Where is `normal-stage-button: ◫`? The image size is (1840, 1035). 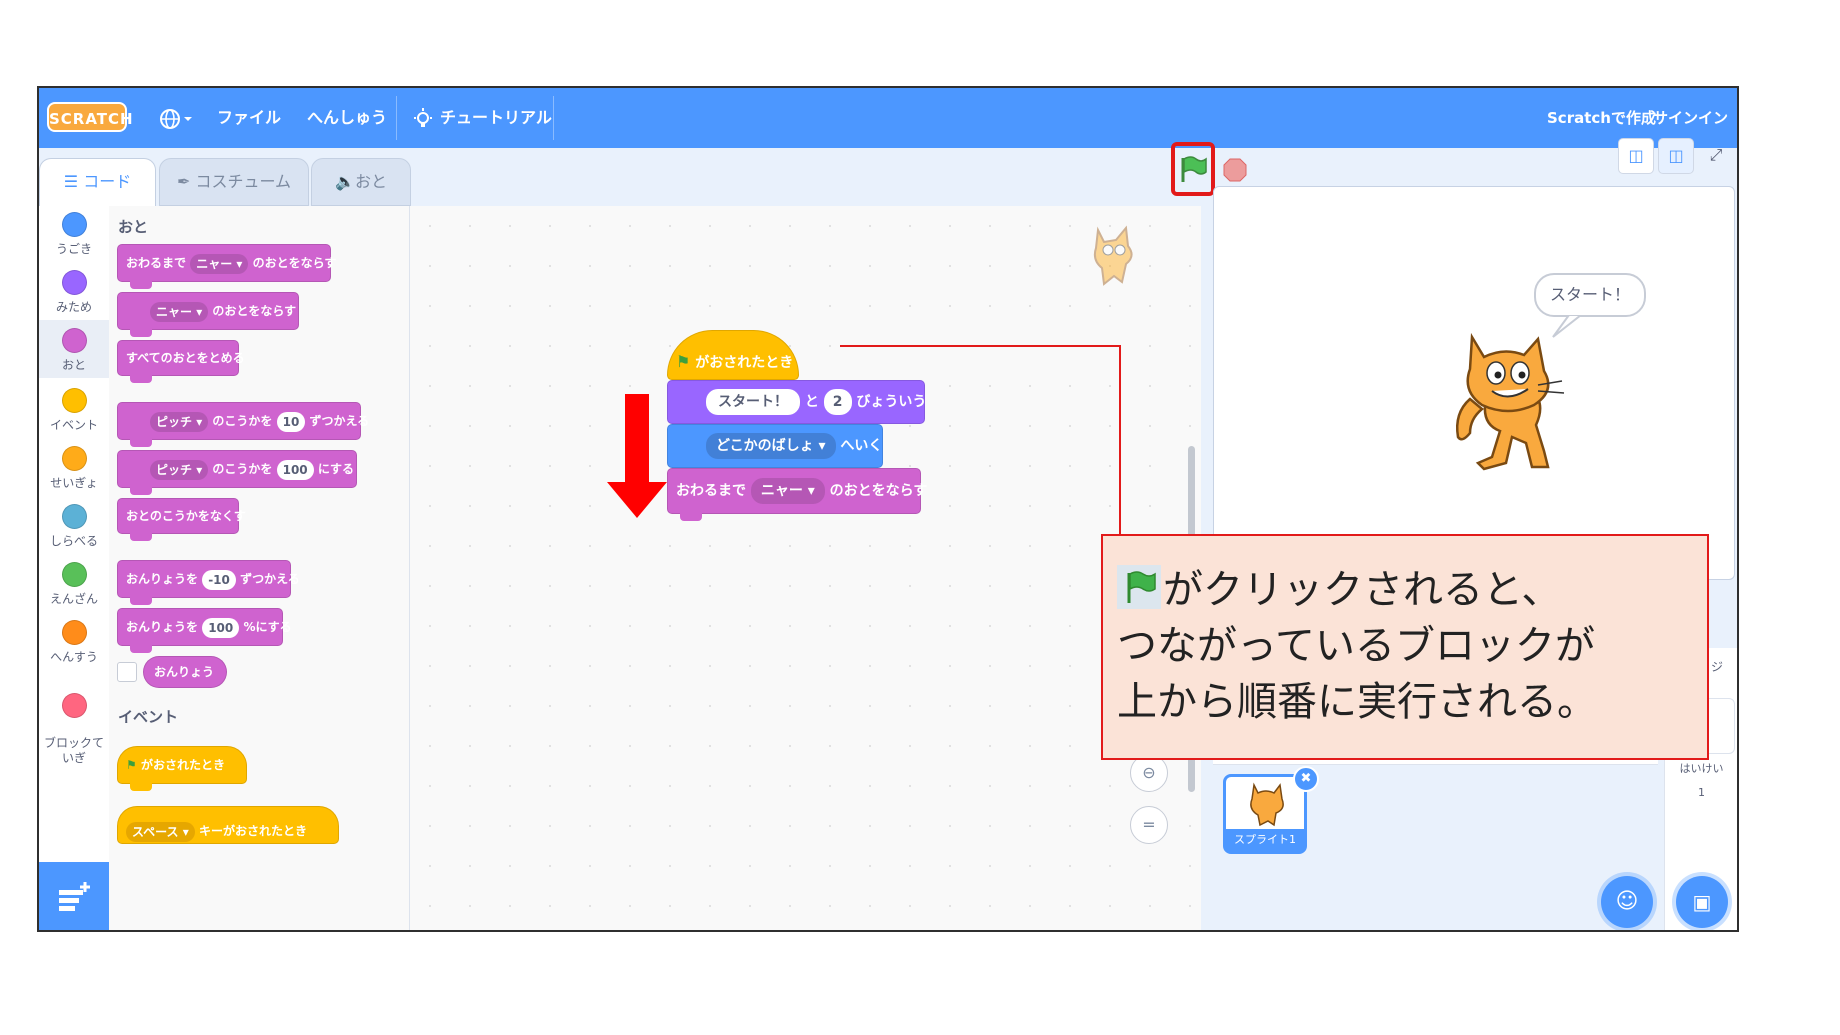 normal-stage-button: ◫ is located at coordinates (1676, 156).